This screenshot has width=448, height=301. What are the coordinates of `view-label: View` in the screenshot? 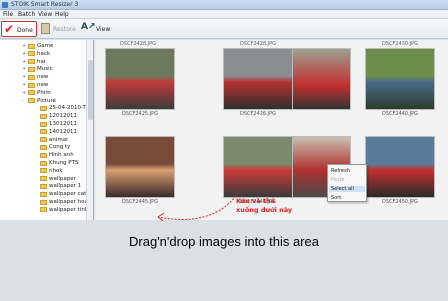 It's located at (103, 29).